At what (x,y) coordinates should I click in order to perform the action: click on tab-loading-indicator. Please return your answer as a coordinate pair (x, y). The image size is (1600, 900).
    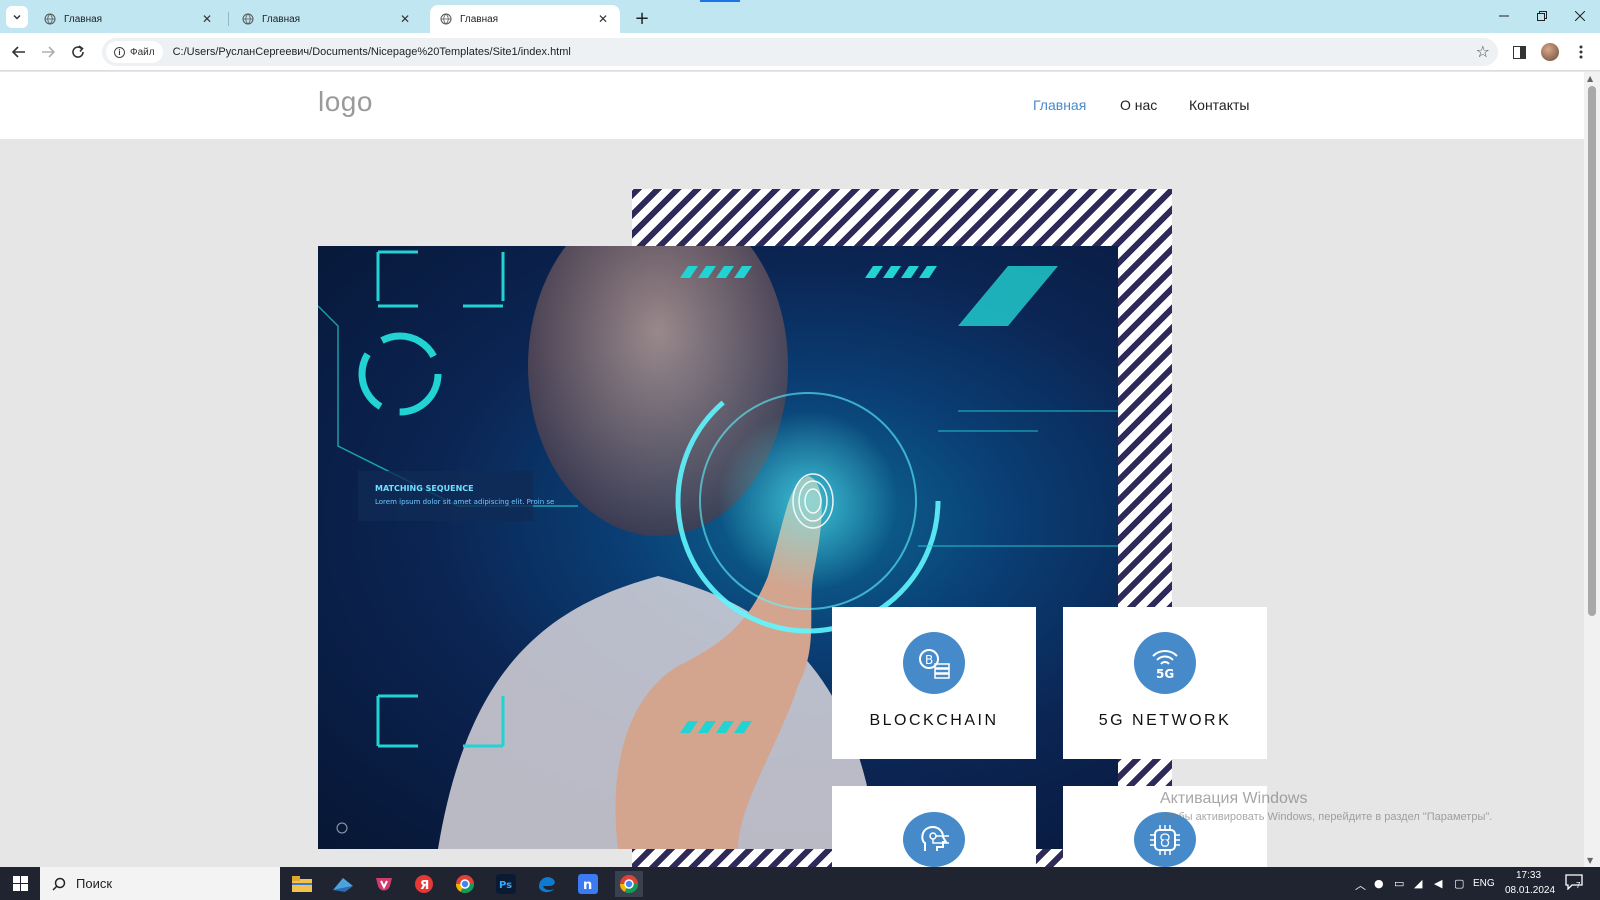
    Looking at the image, I should click on (720, 1).